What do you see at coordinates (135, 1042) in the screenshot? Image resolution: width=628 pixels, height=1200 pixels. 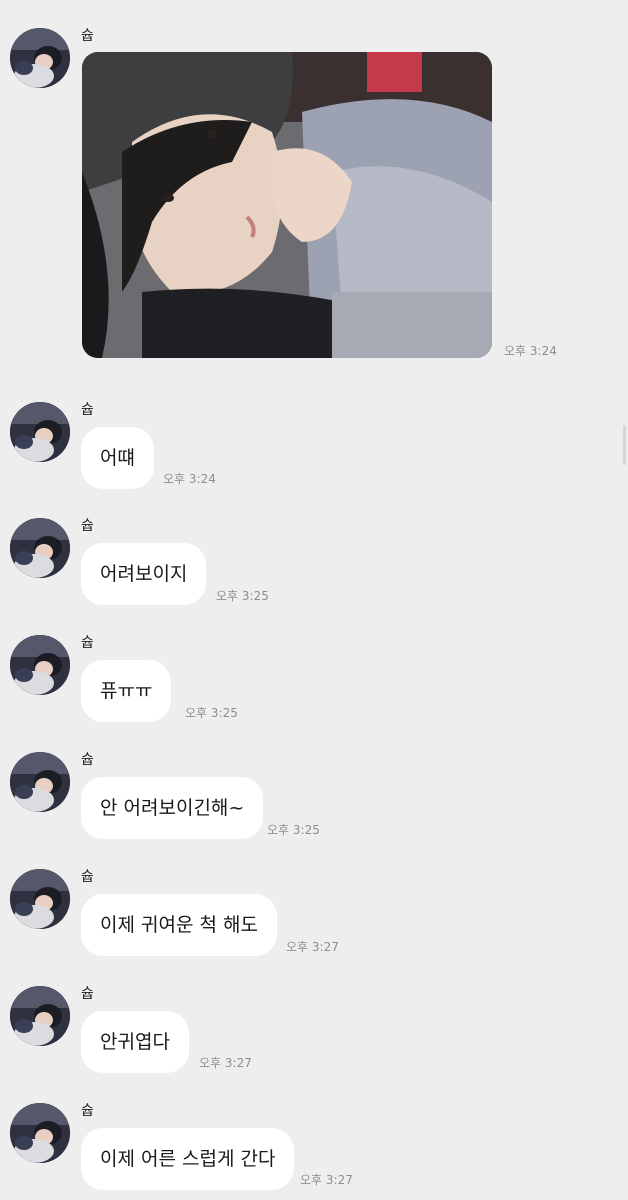 I see `message-bubble: 안귀엽다` at bounding box center [135, 1042].